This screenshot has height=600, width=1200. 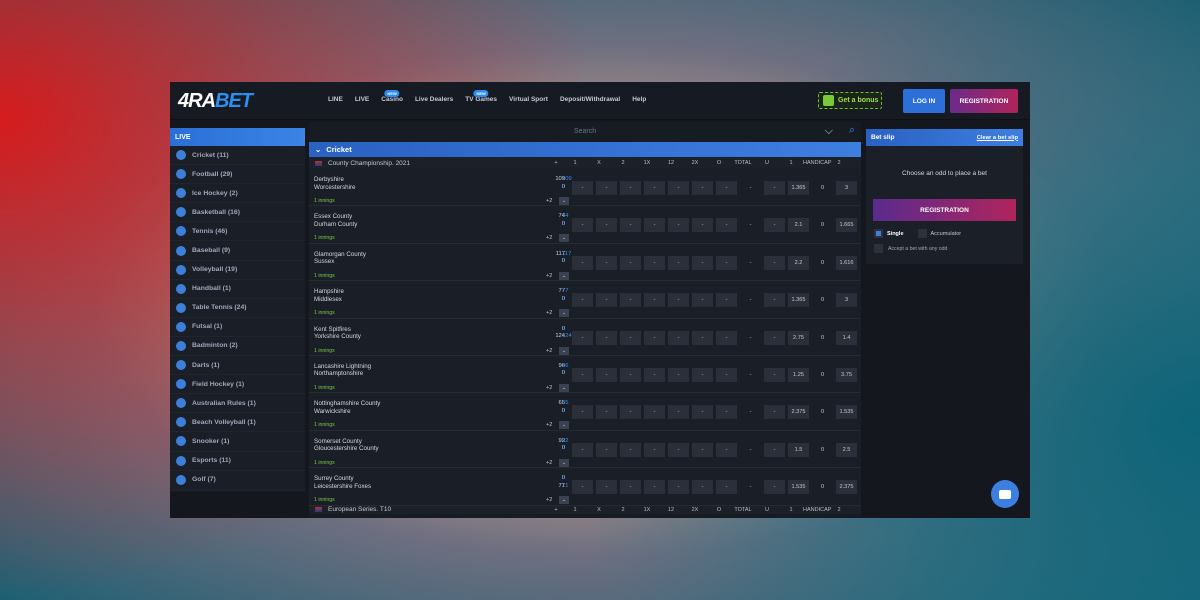 I want to click on registration-button: REGISTRATION, so click(x=984, y=101).